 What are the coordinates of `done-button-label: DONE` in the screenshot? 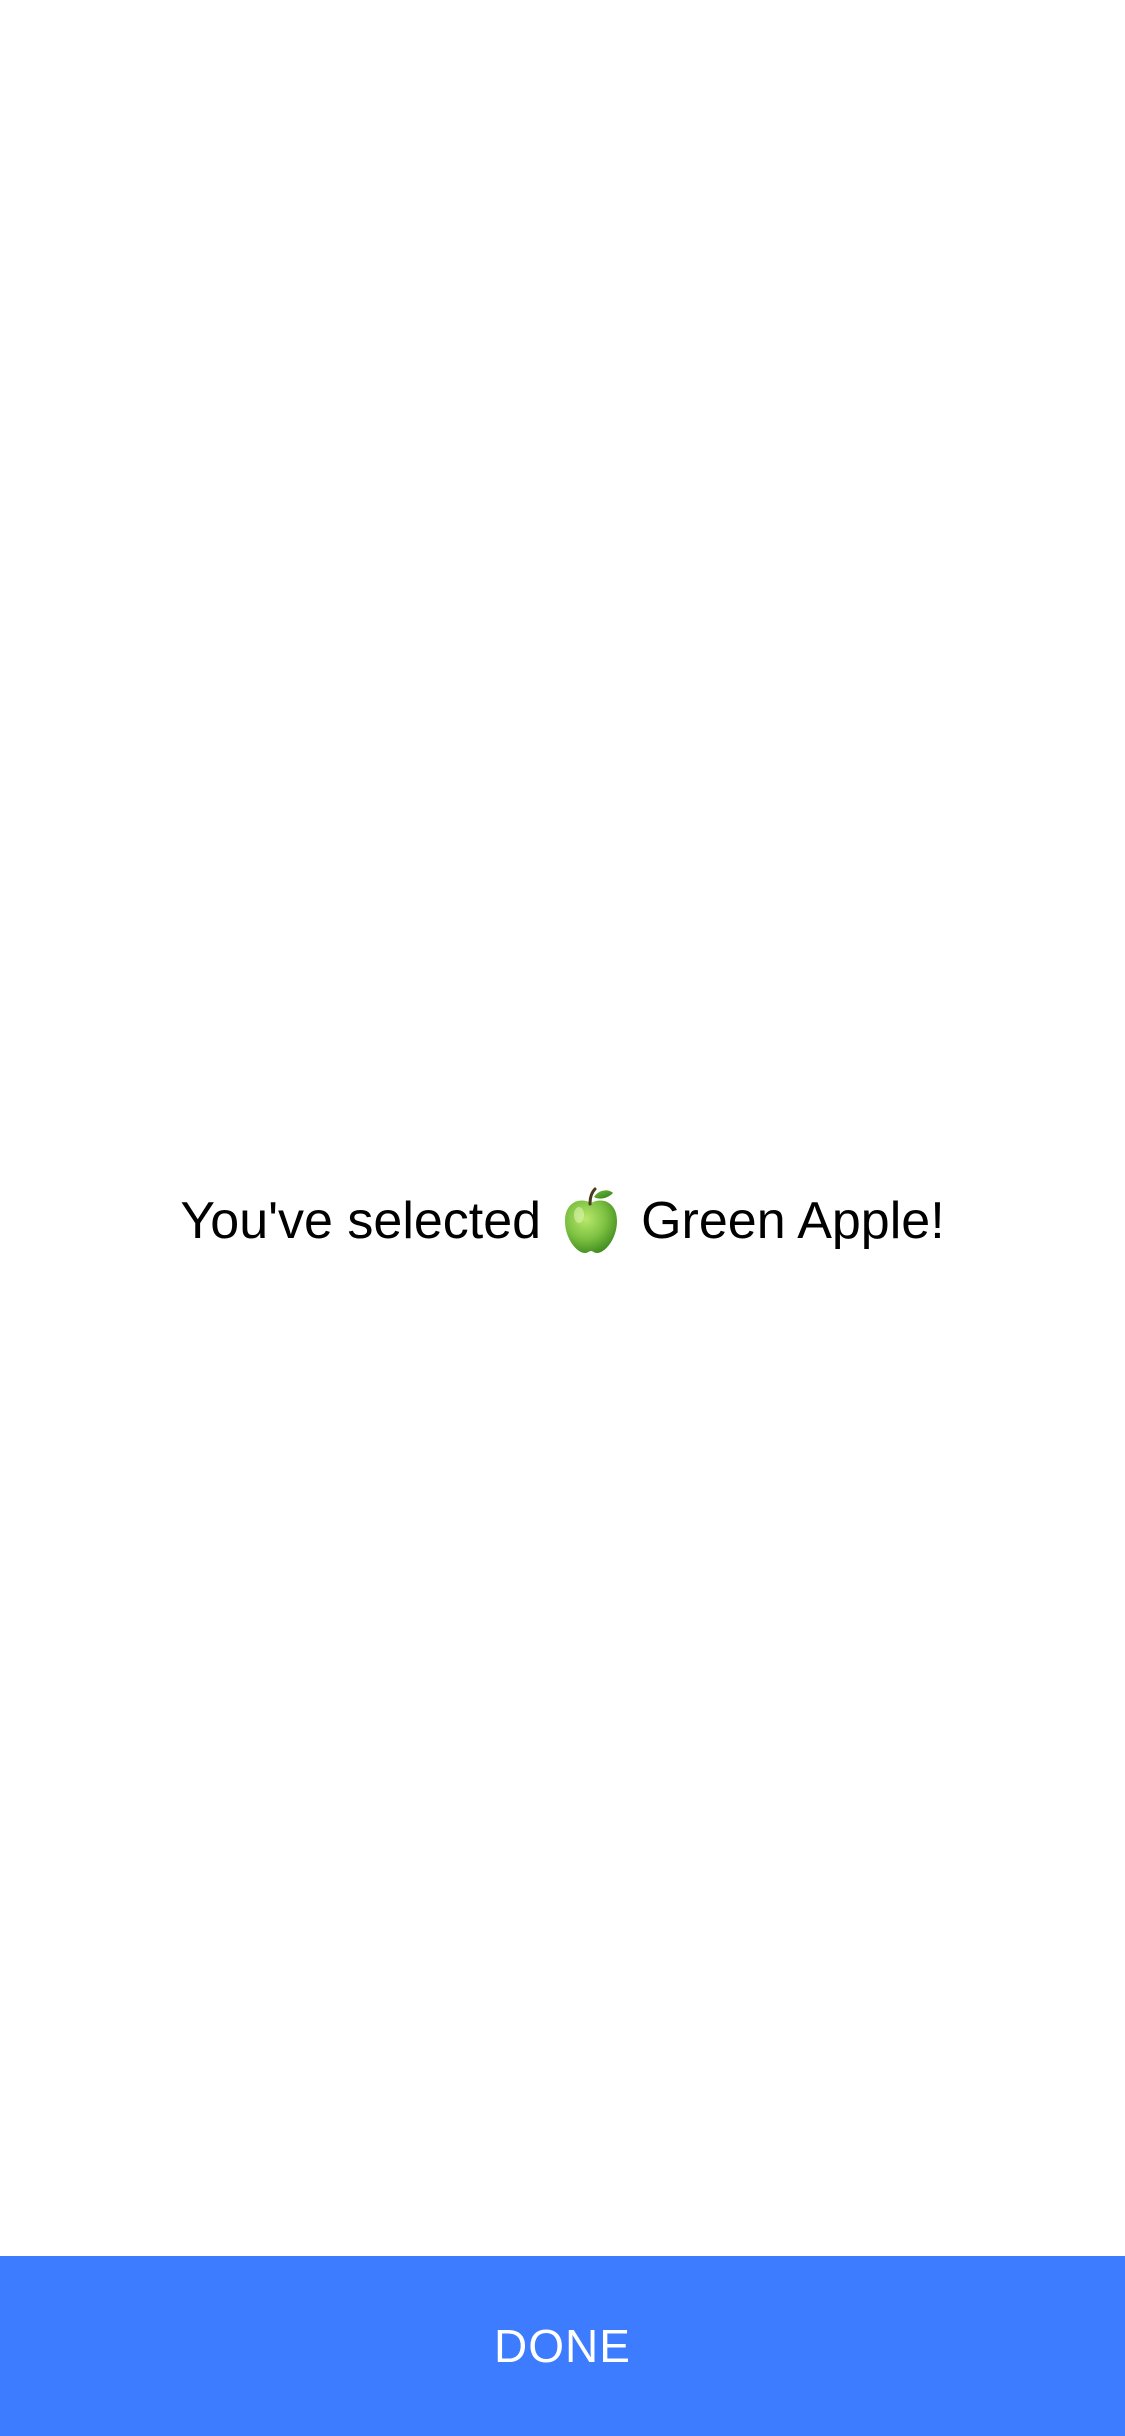 It's located at (562, 2346).